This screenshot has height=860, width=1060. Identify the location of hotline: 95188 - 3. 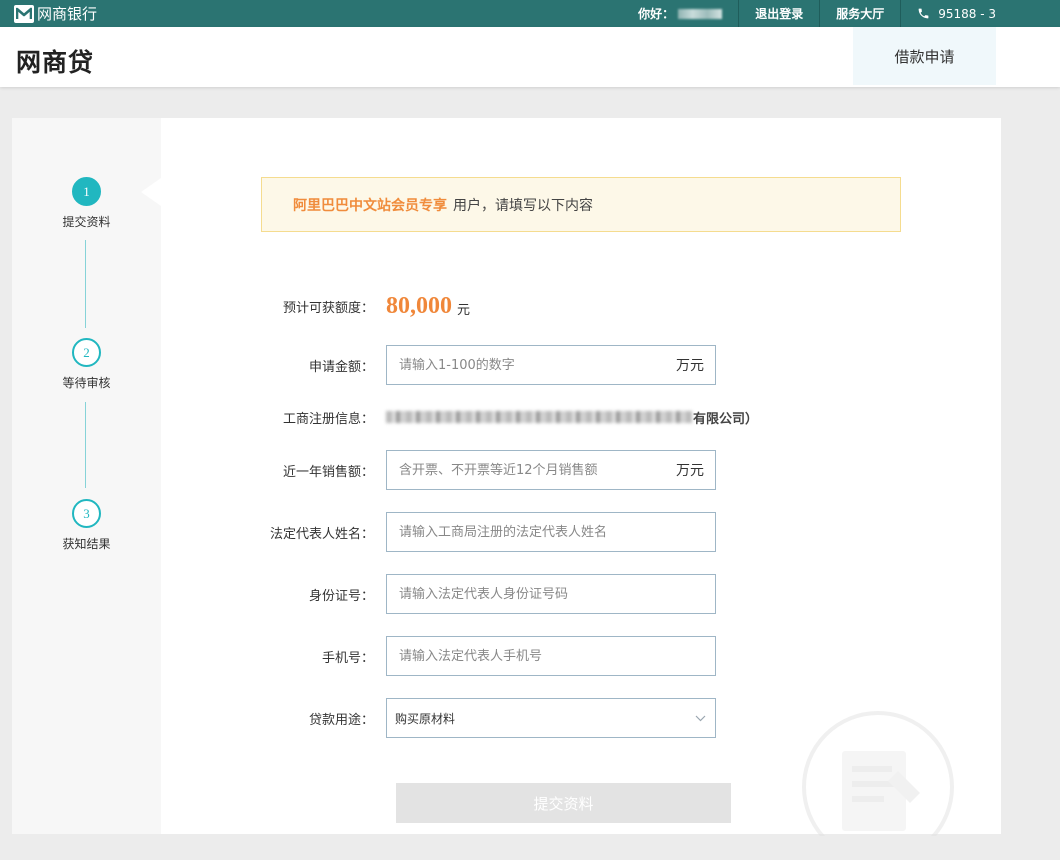
(980, 13).